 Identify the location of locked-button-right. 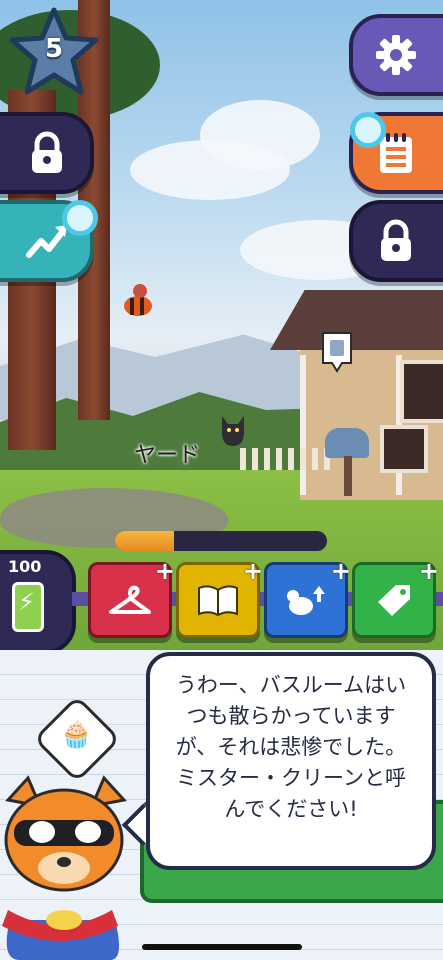
(396, 241).